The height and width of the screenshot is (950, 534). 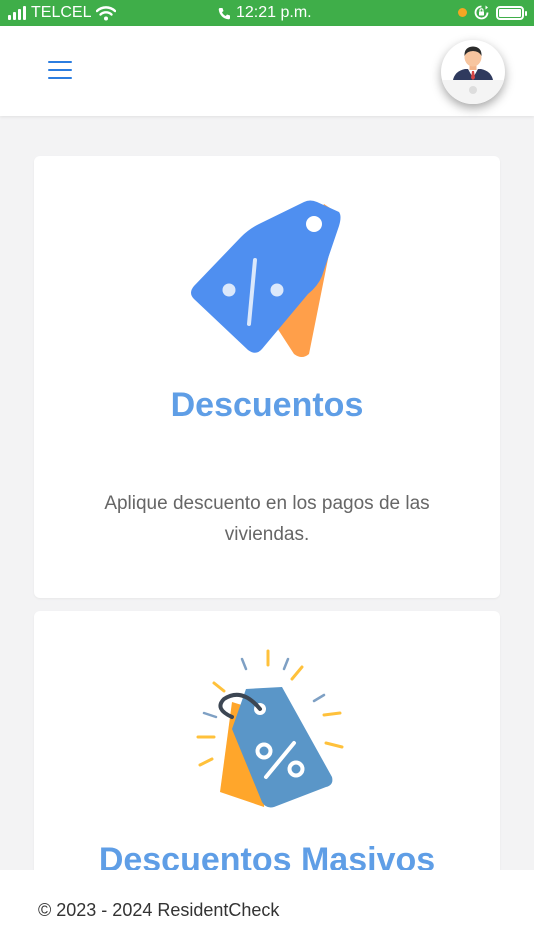 What do you see at coordinates (17, 13) in the screenshot?
I see `signal-icon` at bounding box center [17, 13].